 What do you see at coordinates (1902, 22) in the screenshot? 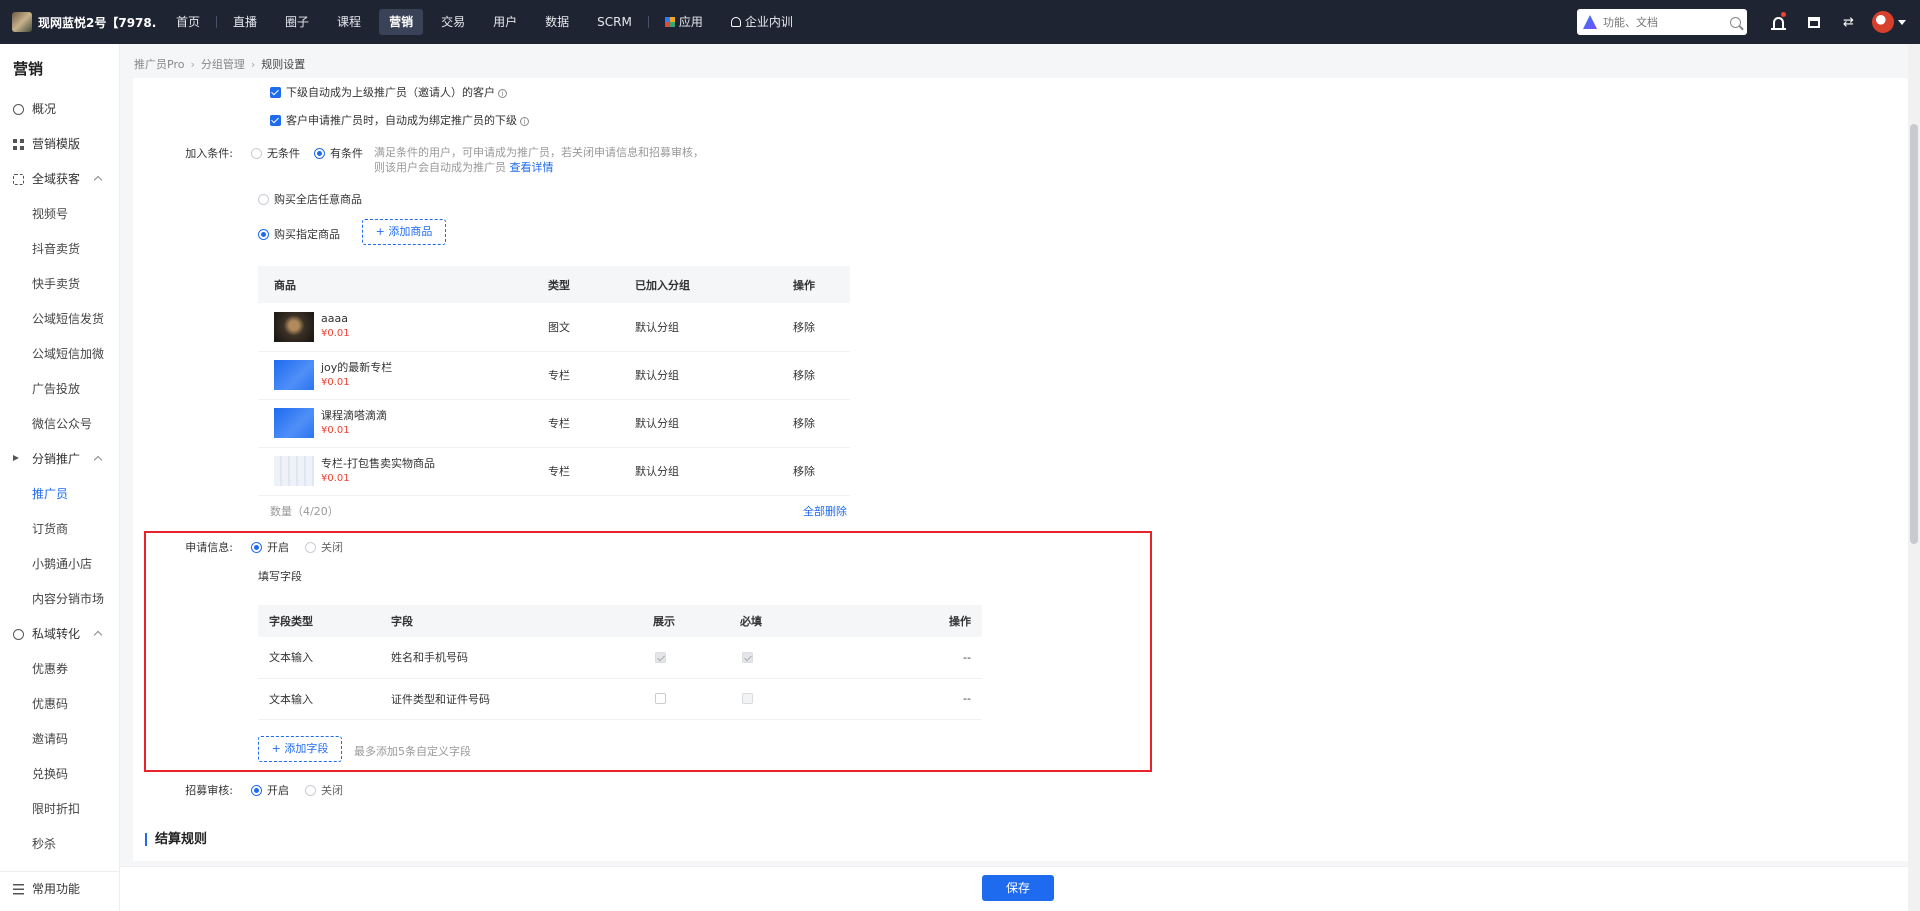
I see `chevron-down-icon` at bounding box center [1902, 22].